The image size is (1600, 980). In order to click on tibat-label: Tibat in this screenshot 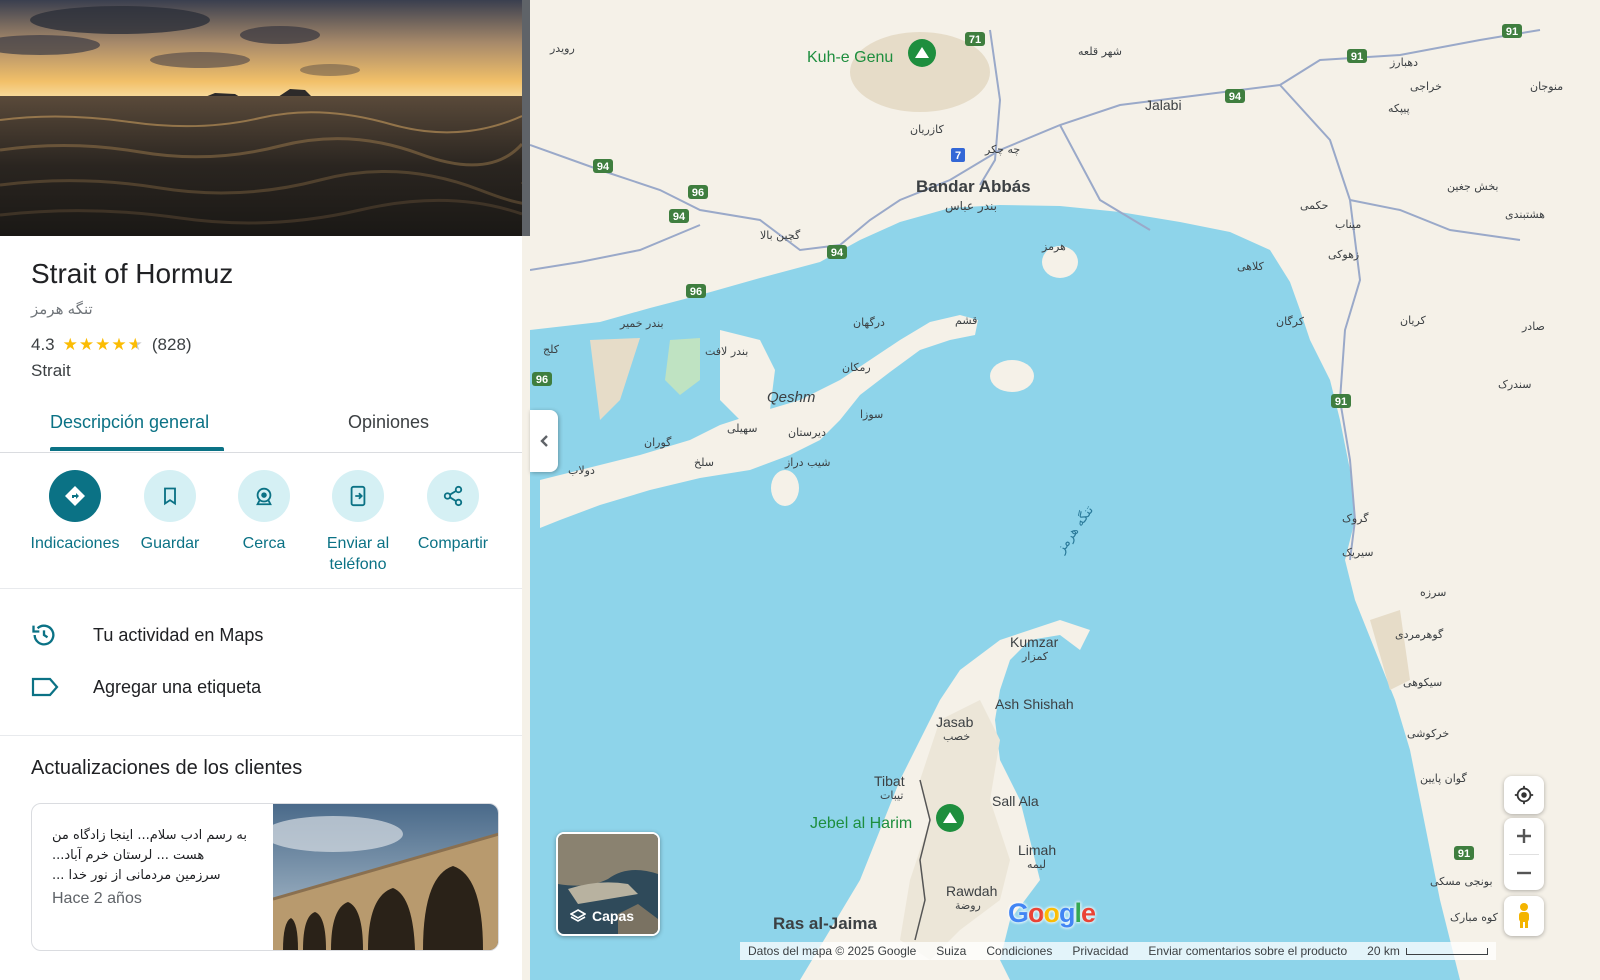, I will do `click(889, 781)`.